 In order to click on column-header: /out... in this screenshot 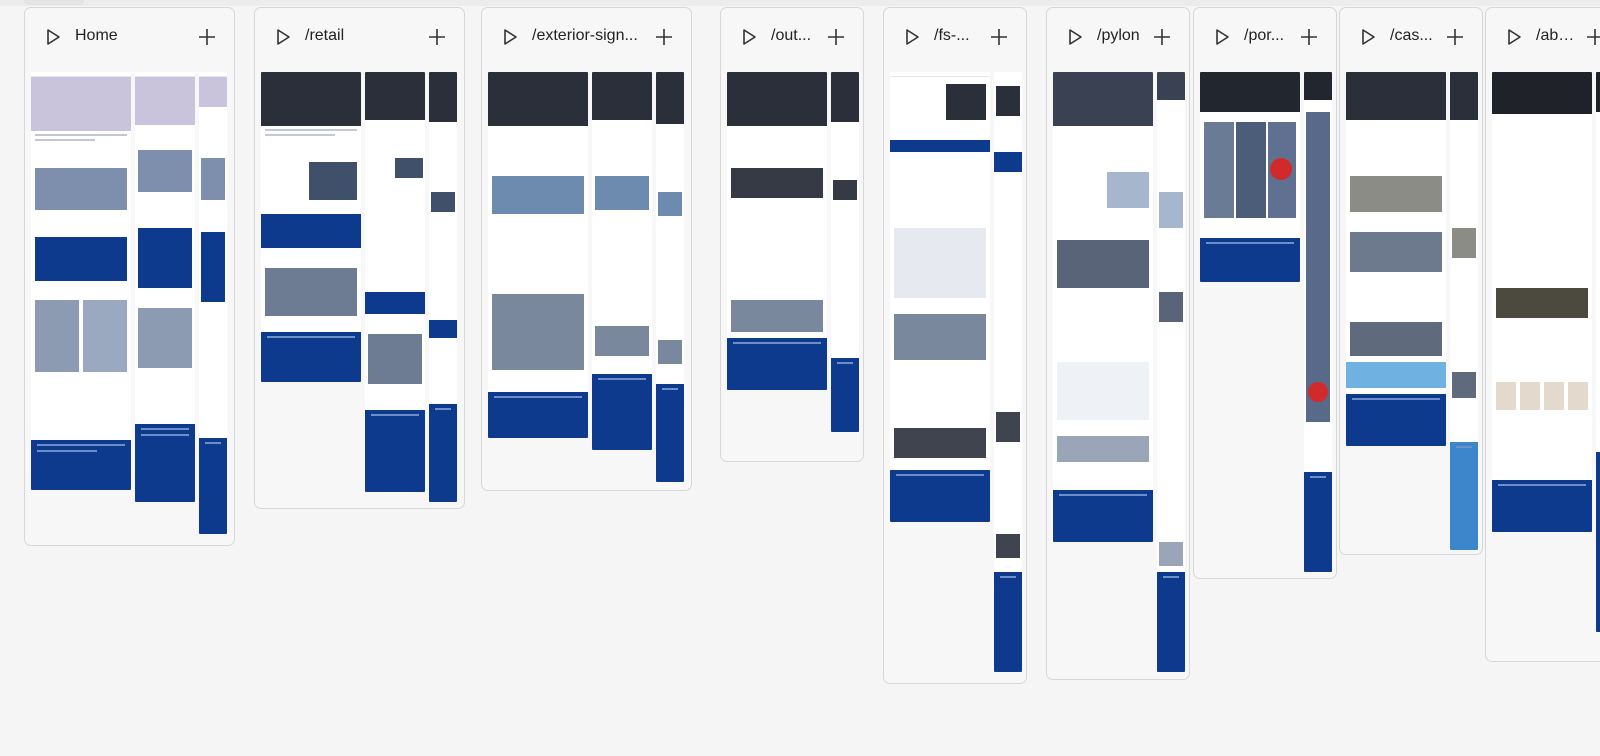, I will do `click(792, 37)`.